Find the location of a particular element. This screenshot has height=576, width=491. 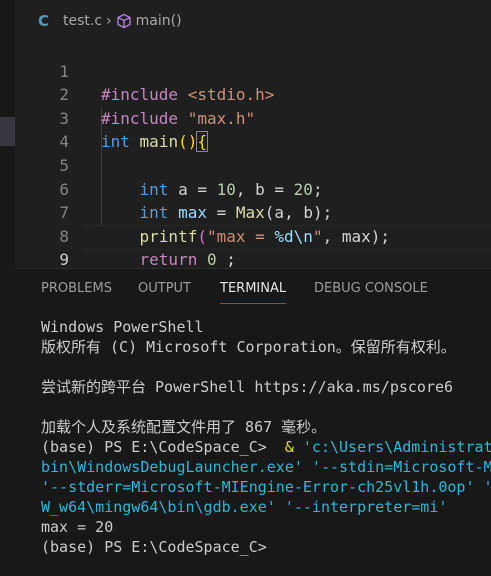

terminal-amp: & is located at coordinates (293, 447).